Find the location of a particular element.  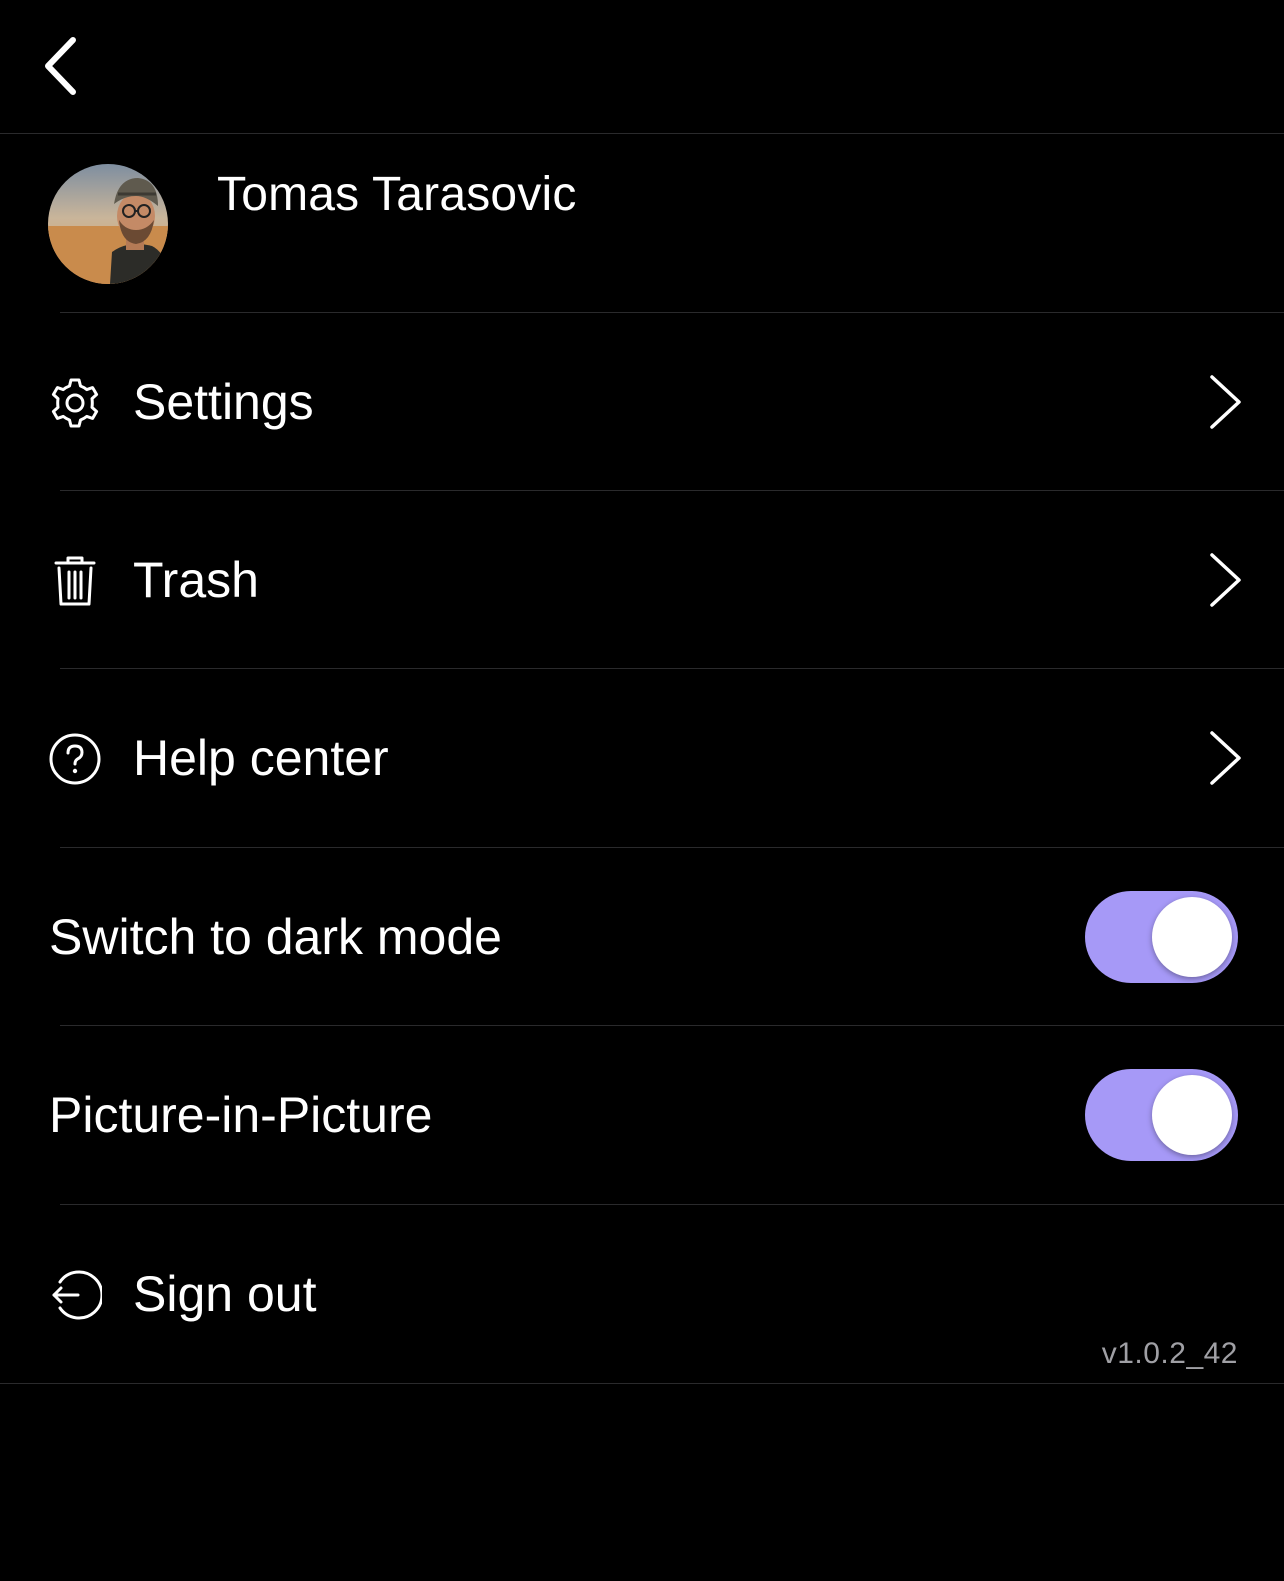

menu-item-label: Settings is located at coordinates (223, 402).